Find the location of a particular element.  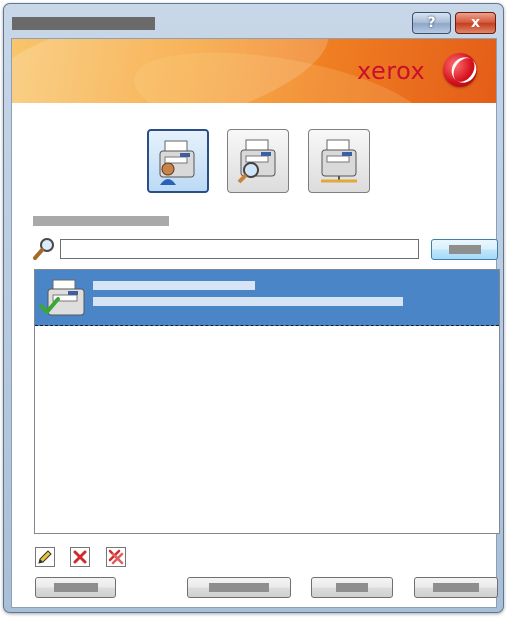

mode-button-user-printers is located at coordinates (178, 161).